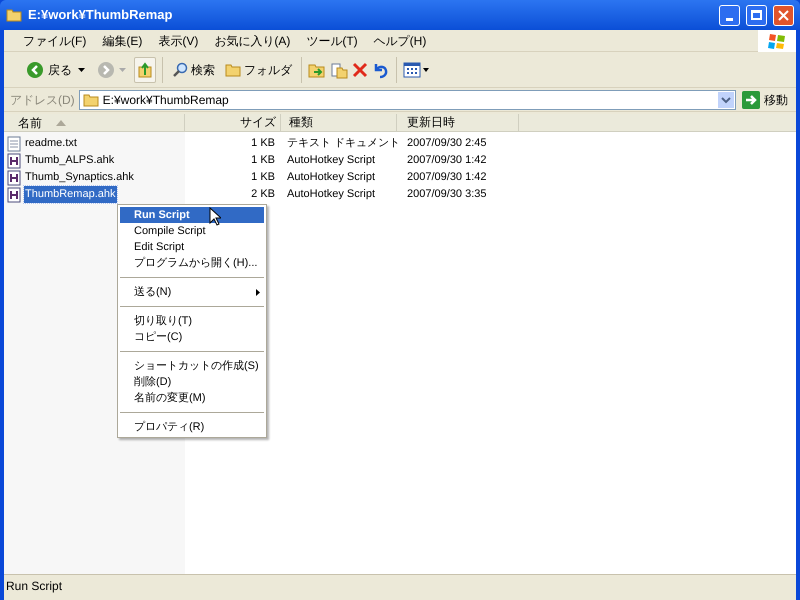  Describe the element at coordinates (341, 144) in the screenshot. I see `table-cell-text: テキスト ドキュメント` at that location.